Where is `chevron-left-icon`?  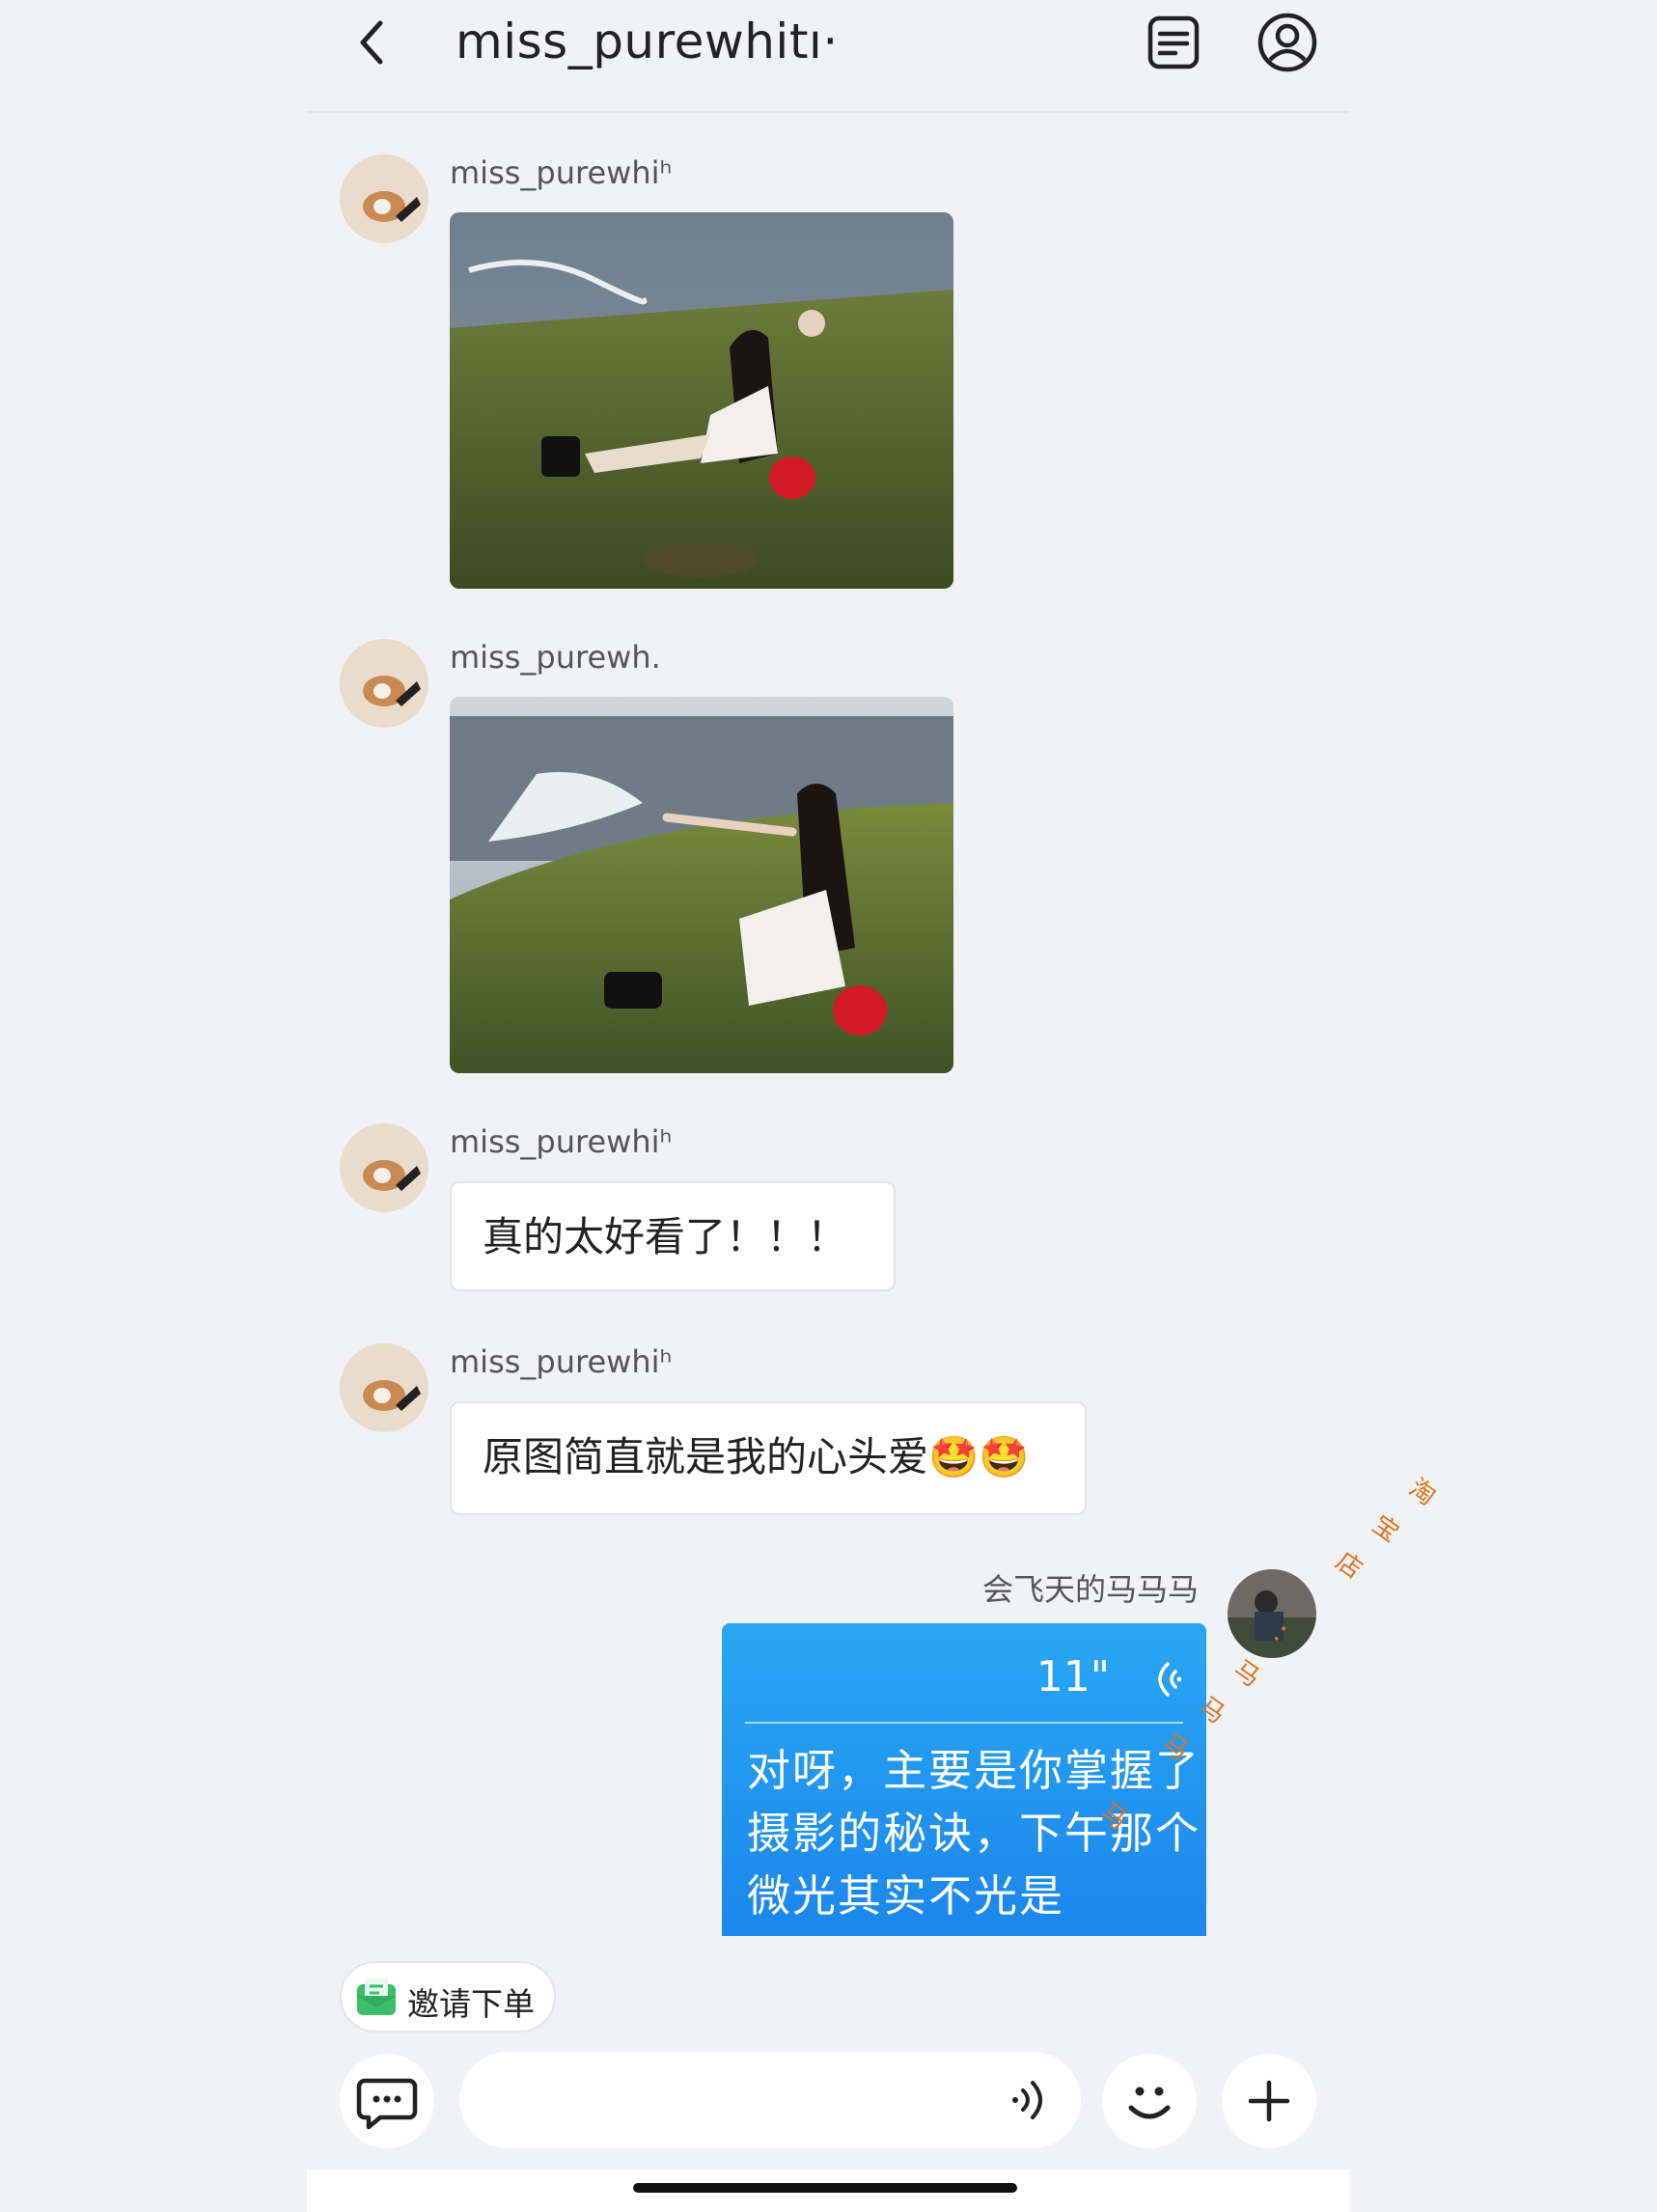
chevron-left-icon is located at coordinates (371, 42).